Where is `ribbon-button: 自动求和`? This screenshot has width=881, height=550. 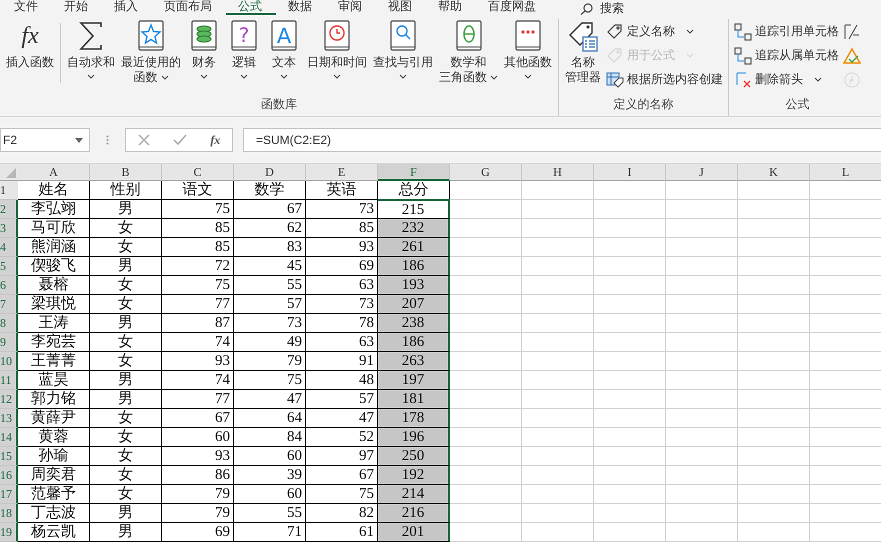 ribbon-button: 自动求和 is located at coordinates (91, 49).